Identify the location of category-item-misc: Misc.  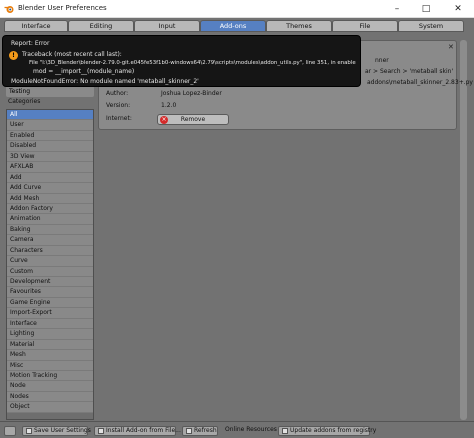
(50, 365).